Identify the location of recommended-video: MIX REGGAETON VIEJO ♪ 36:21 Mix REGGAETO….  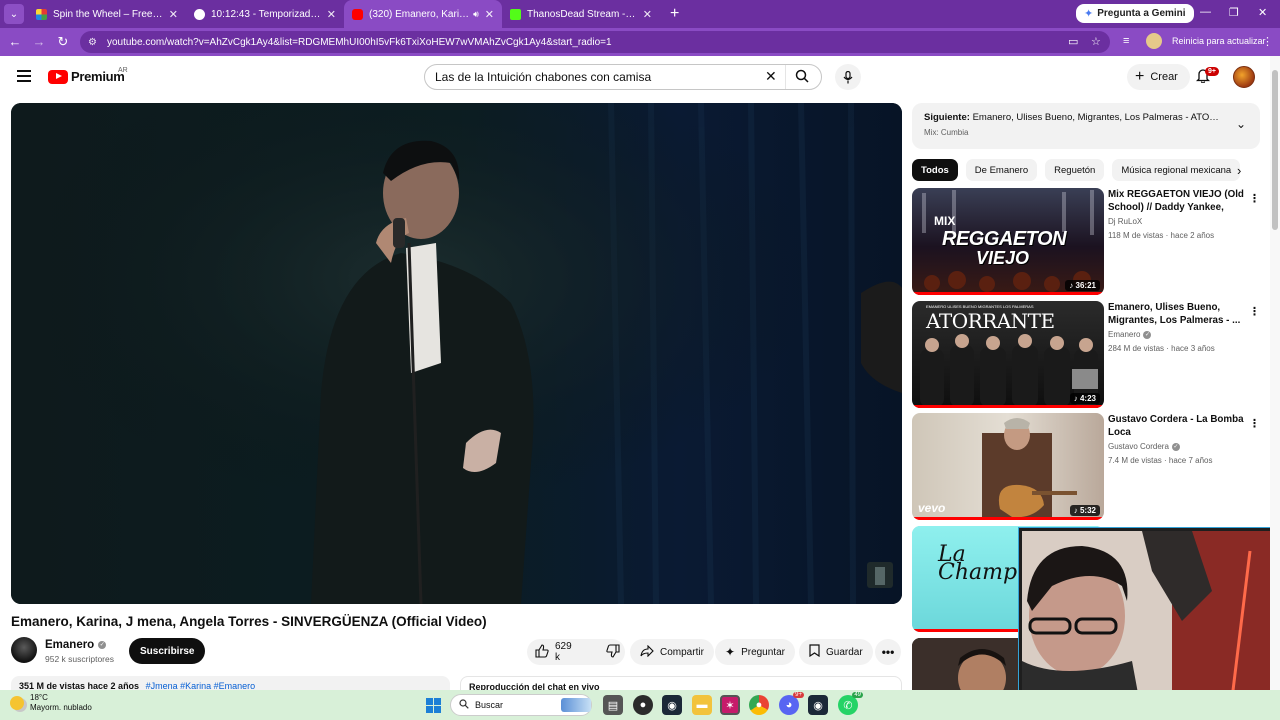
(1091, 242).